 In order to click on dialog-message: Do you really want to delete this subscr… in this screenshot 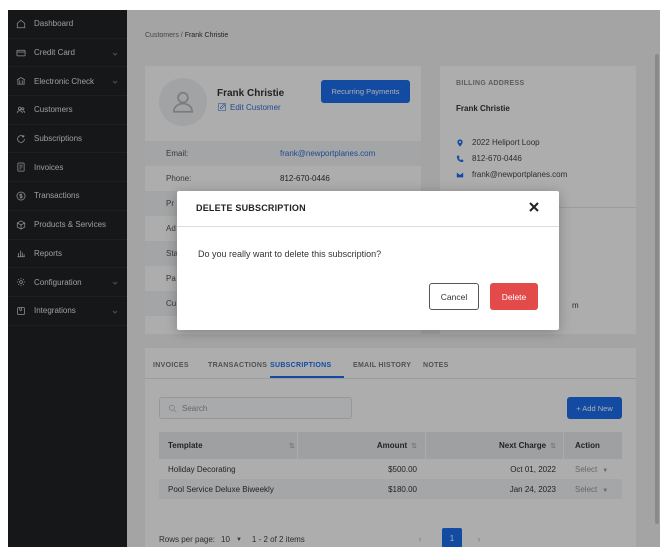, I will do `click(290, 254)`.